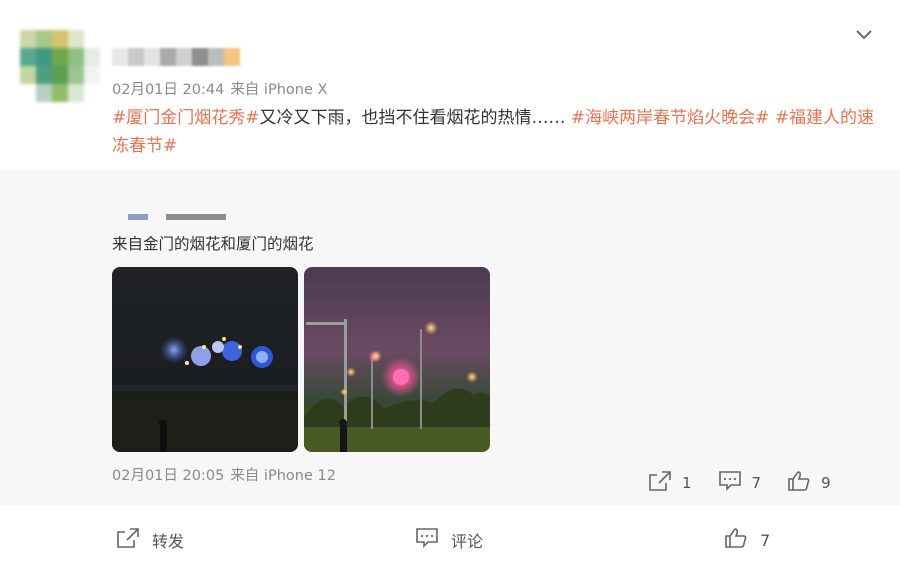 The height and width of the screenshot is (567, 900). Describe the element at coordinates (168, 476) in the screenshot. I see `repost-timestamp: 02月01日 20:05` at that location.